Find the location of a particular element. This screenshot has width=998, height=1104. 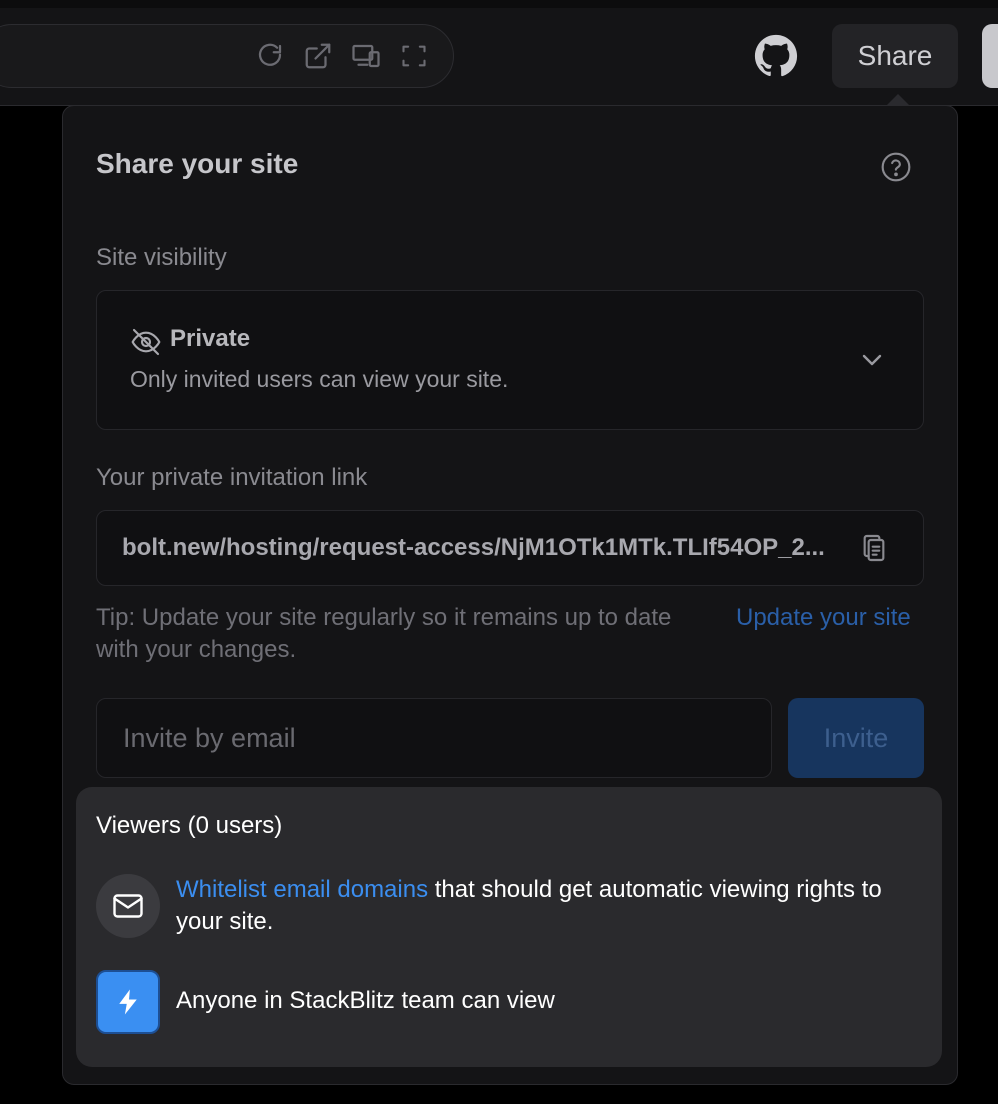

lightning-bolt-icon is located at coordinates (128, 1002).